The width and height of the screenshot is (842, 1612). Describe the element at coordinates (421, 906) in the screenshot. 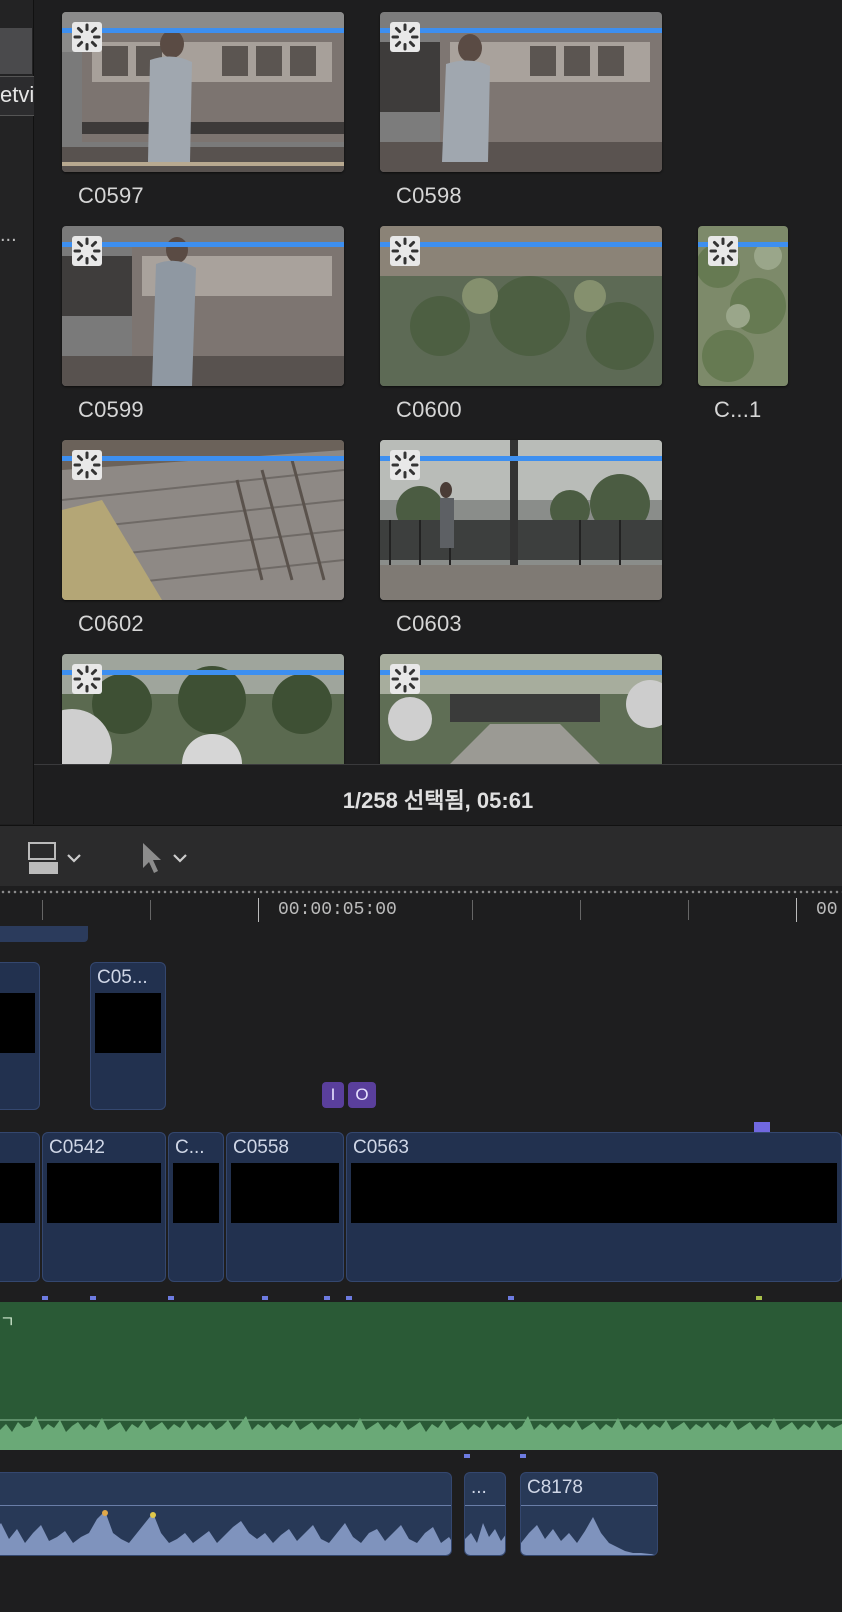

I see `timeline-ruler: 00:00:05:00 00` at that location.